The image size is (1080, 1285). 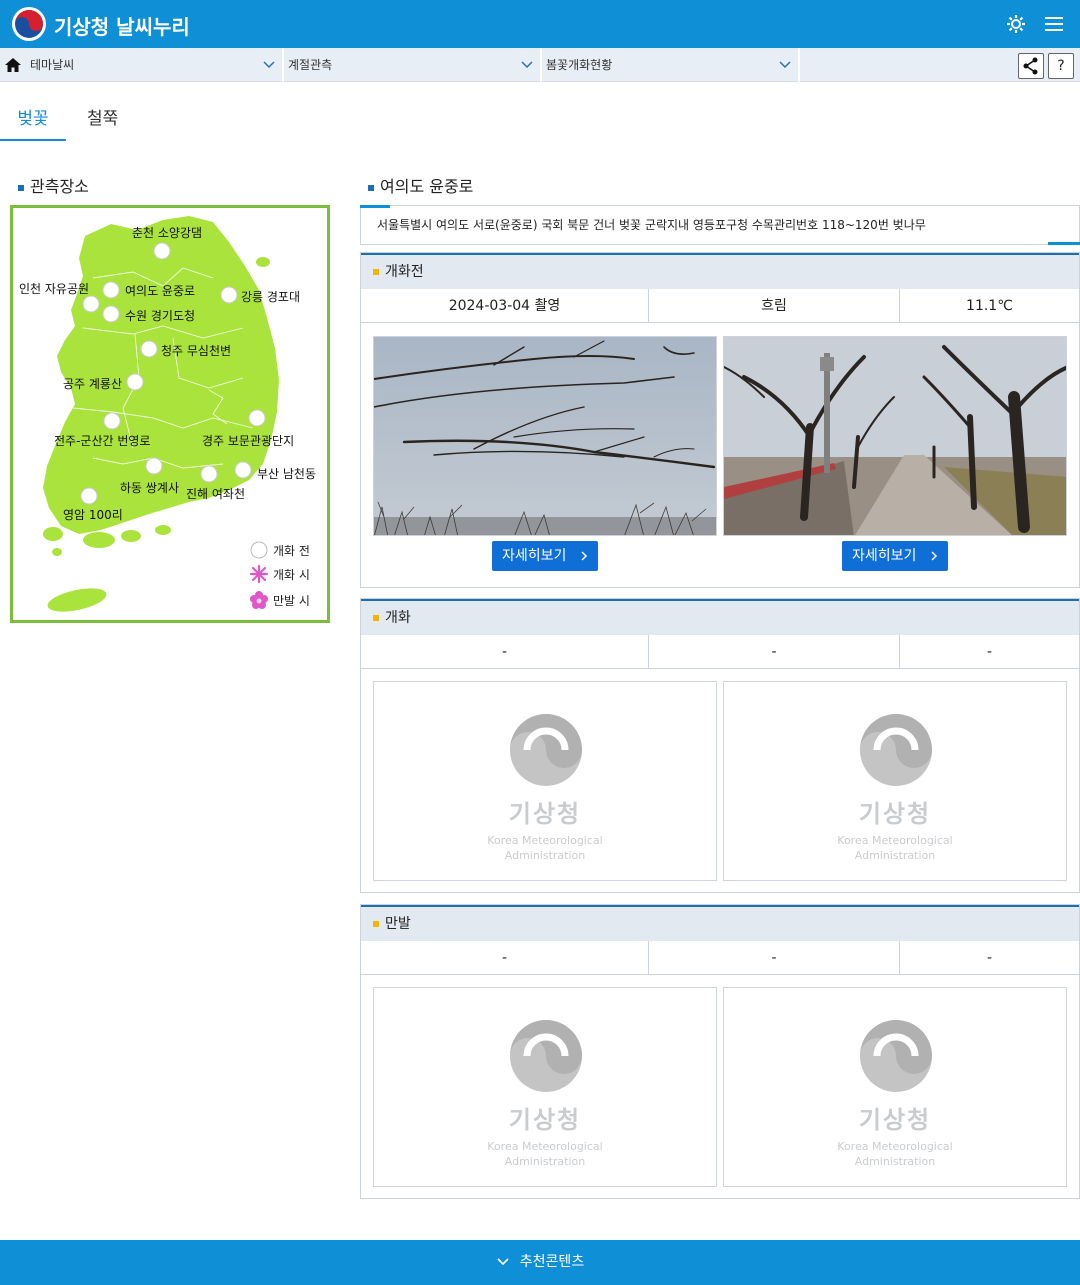 I want to click on site-label: 경주 보문관광단지, so click(x=248, y=440).